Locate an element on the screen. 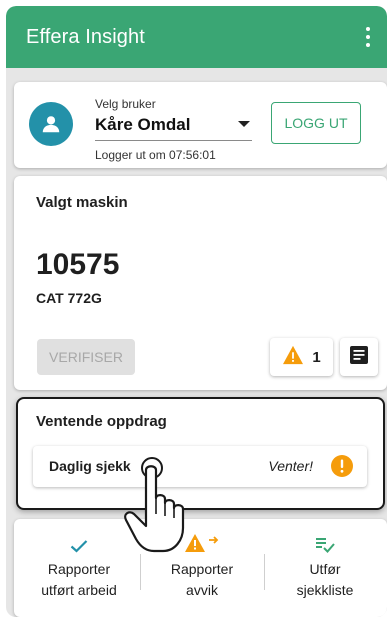  warning-arrow-icon is located at coordinates (202, 539).